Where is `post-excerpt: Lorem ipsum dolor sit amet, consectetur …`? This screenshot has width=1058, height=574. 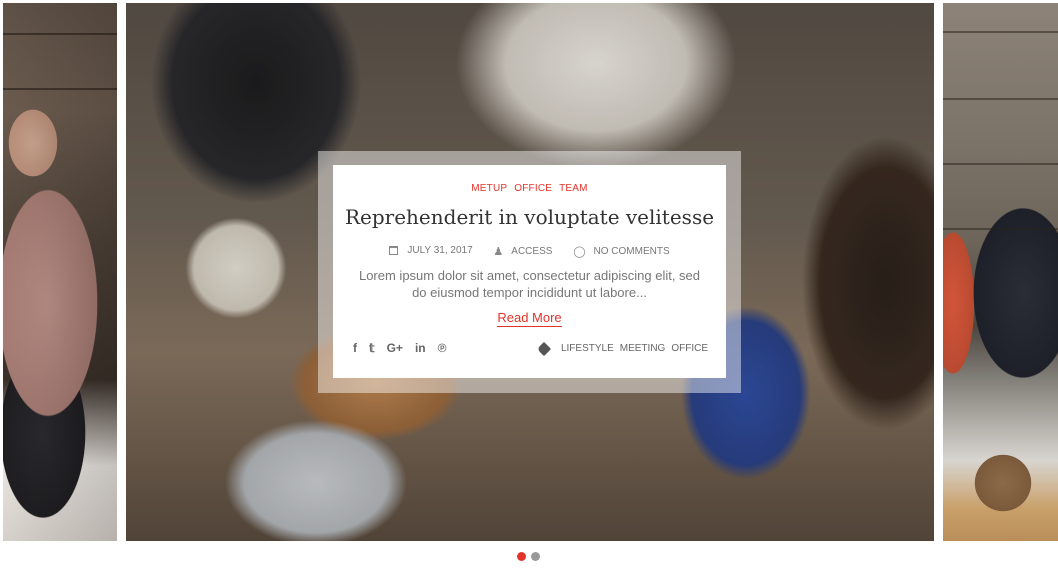
post-excerpt: Lorem ipsum dolor sit amet, consectetur … is located at coordinates (529, 284).